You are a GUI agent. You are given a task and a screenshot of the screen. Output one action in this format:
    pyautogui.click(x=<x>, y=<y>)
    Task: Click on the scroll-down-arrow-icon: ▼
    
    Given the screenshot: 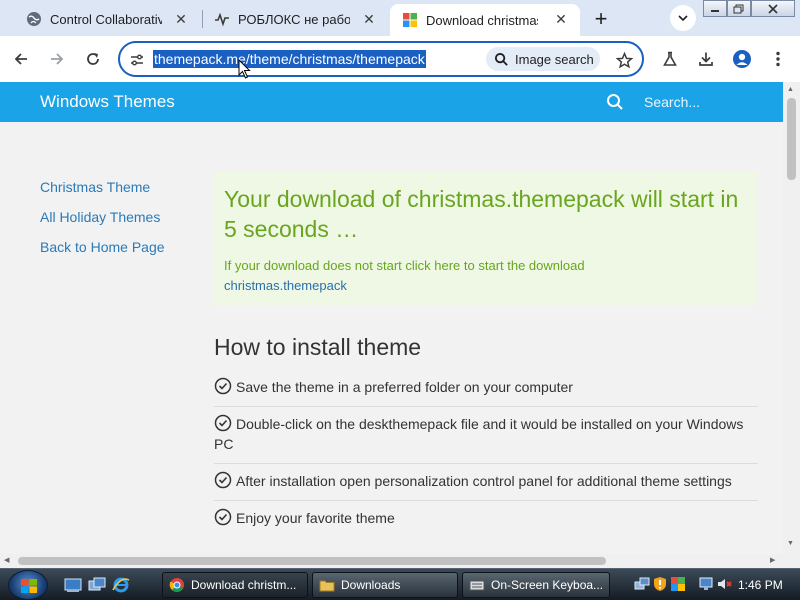 What is the action you would take?
    pyautogui.click(x=790, y=543)
    